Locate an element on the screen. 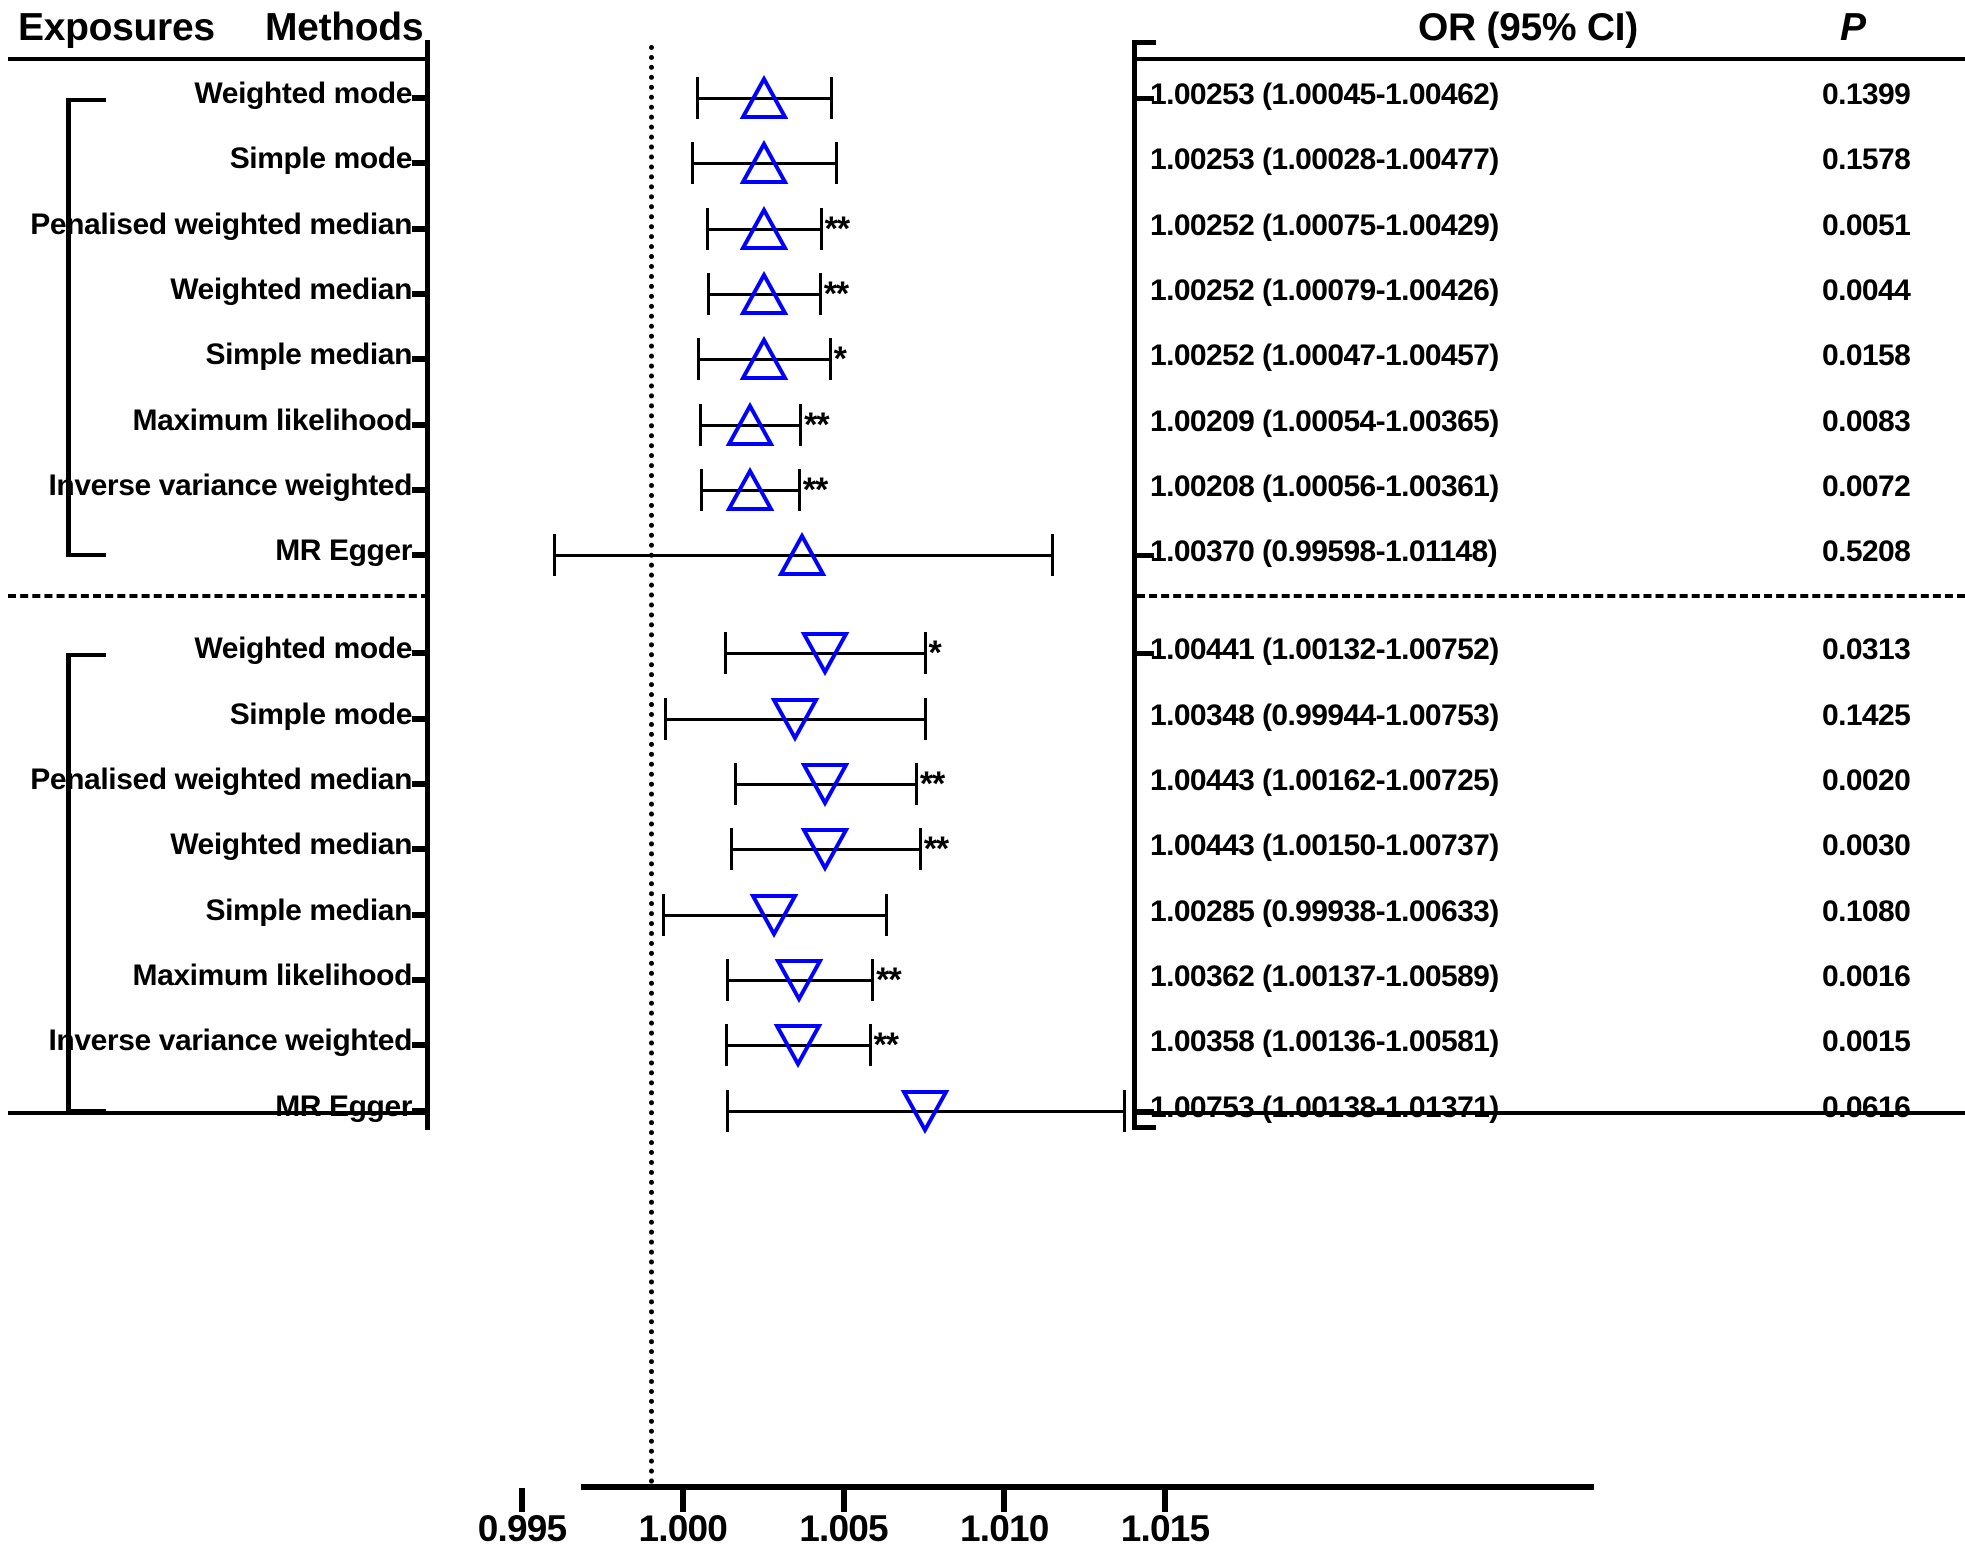 The height and width of the screenshot is (1559, 1965). p-value: 0.0020 is located at coordinates (1866, 780).